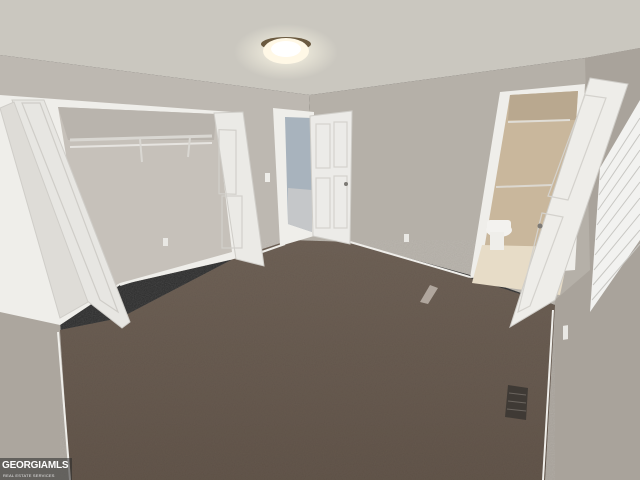 Image resolution: width=640 pixels, height=480 pixels. Describe the element at coordinates (29, 475) in the screenshot. I see `watermark-tagline: REAL ESTATE SERVICES` at that location.